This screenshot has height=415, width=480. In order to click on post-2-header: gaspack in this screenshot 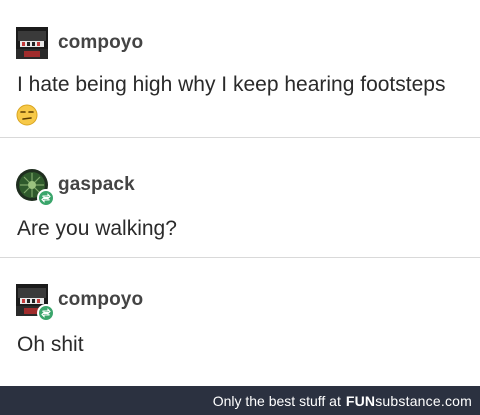, I will do `click(75, 188)`.